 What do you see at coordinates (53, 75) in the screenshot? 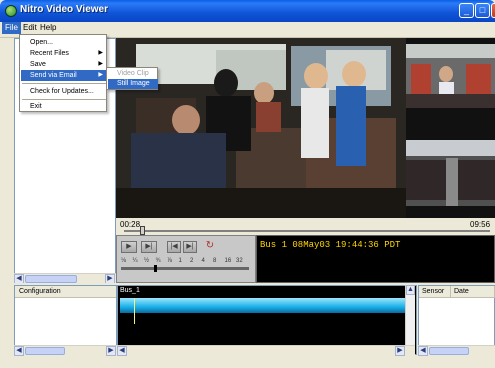
I see `menu-send-via-email-label: Send via Email` at bounding box center [53, 75].